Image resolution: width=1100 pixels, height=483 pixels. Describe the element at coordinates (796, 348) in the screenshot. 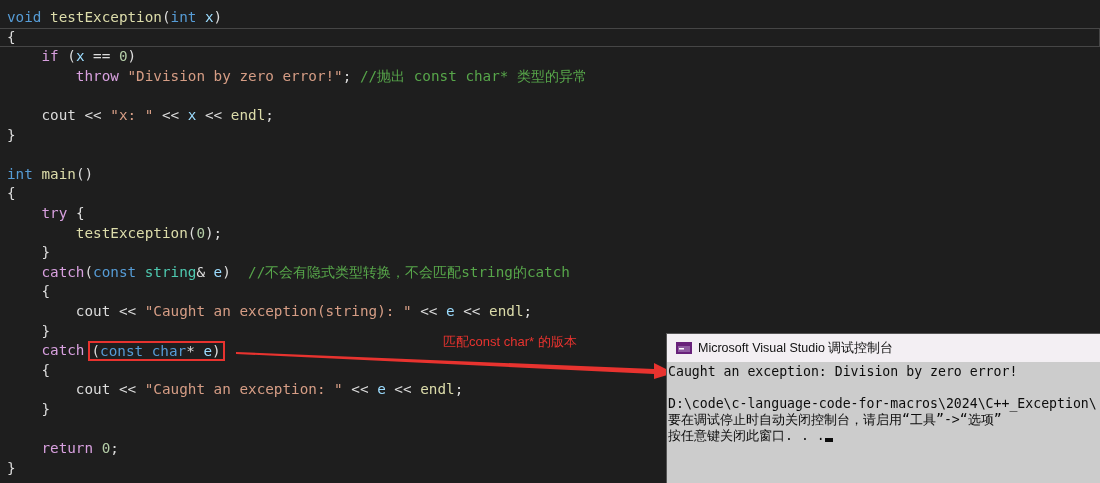

I see `window-title: Microsoft Visual Studio 调试控制台` at that location.